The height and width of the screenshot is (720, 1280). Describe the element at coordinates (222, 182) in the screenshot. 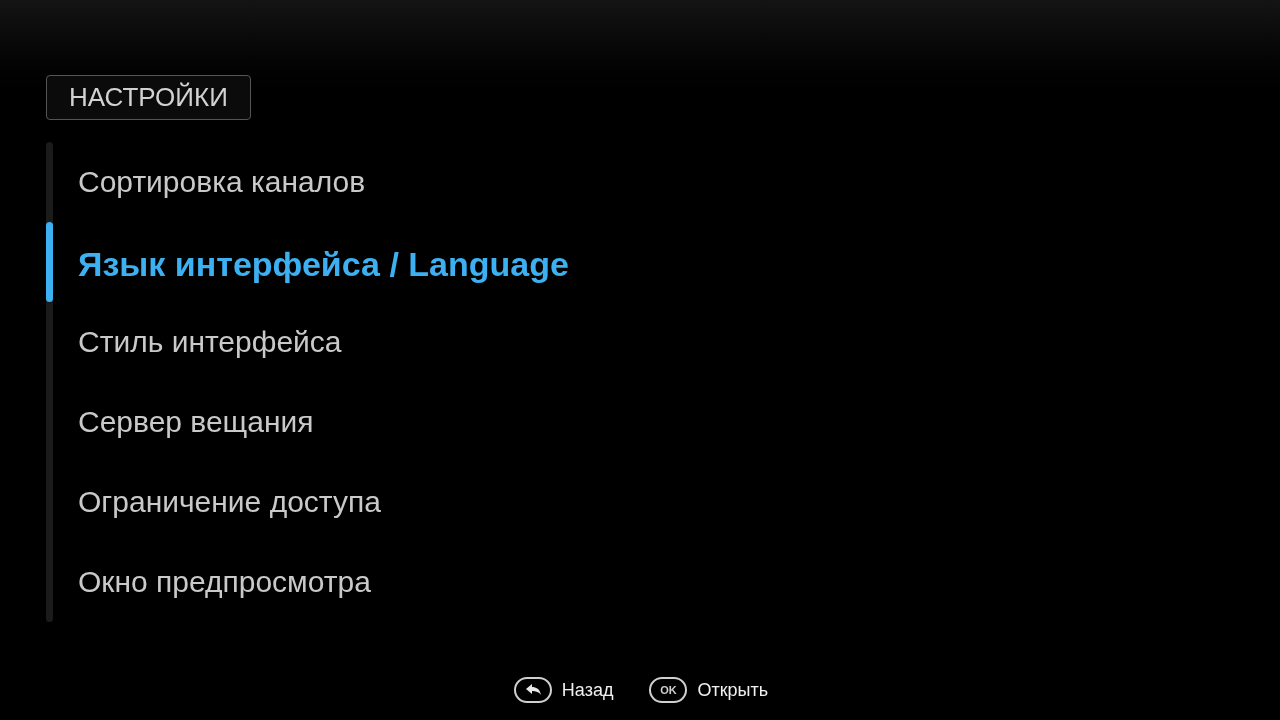

I see `menu-item: Сортировка каналов` at that location.